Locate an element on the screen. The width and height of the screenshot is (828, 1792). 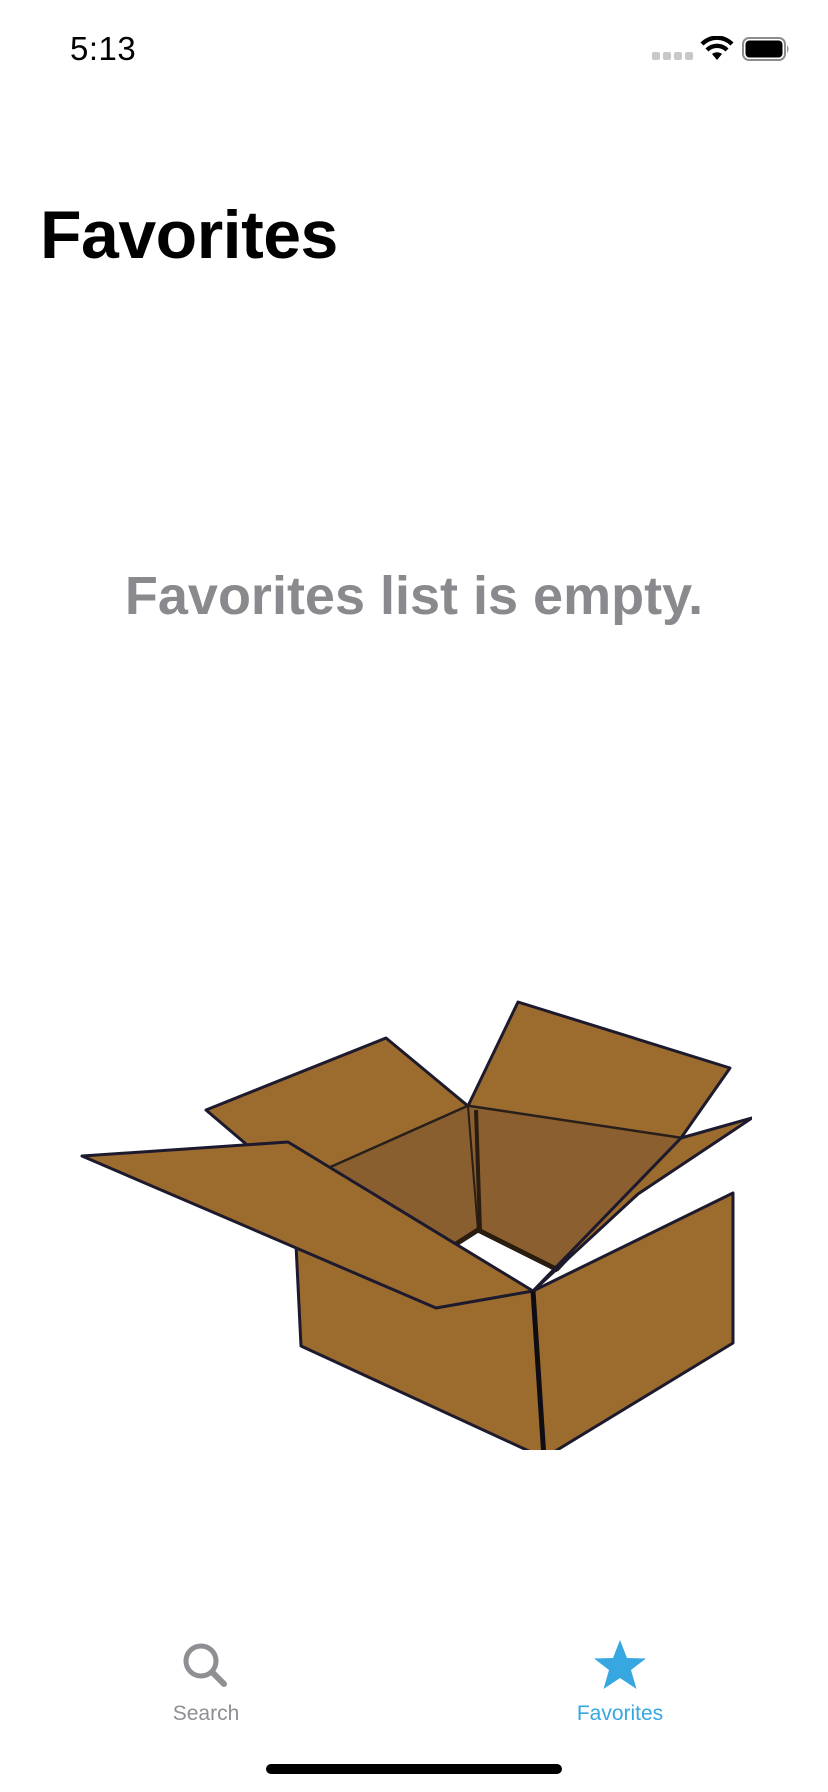
battery-icon is located at coordinates (765, 49).